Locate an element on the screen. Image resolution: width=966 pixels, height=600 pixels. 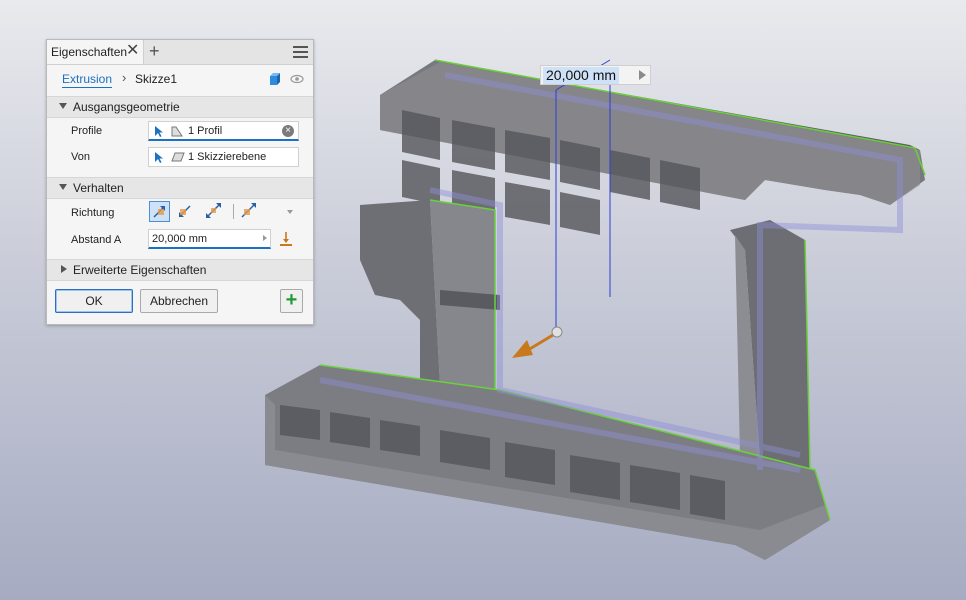
direction-asymmetric-button is located at coordinates (249, 211).